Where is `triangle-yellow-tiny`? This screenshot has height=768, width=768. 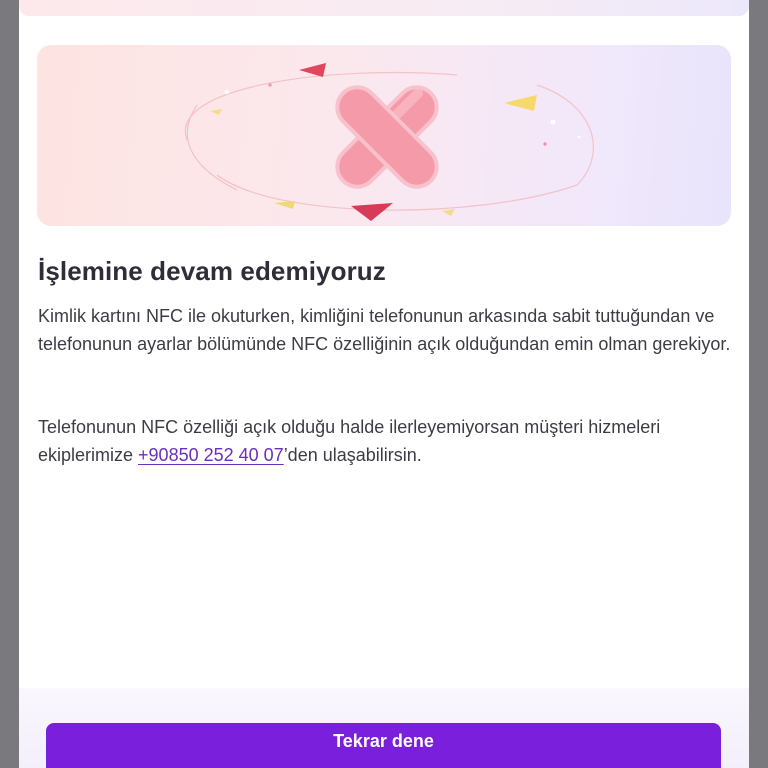
triangle-yellow-tiny is located at coordinates (216, 112).